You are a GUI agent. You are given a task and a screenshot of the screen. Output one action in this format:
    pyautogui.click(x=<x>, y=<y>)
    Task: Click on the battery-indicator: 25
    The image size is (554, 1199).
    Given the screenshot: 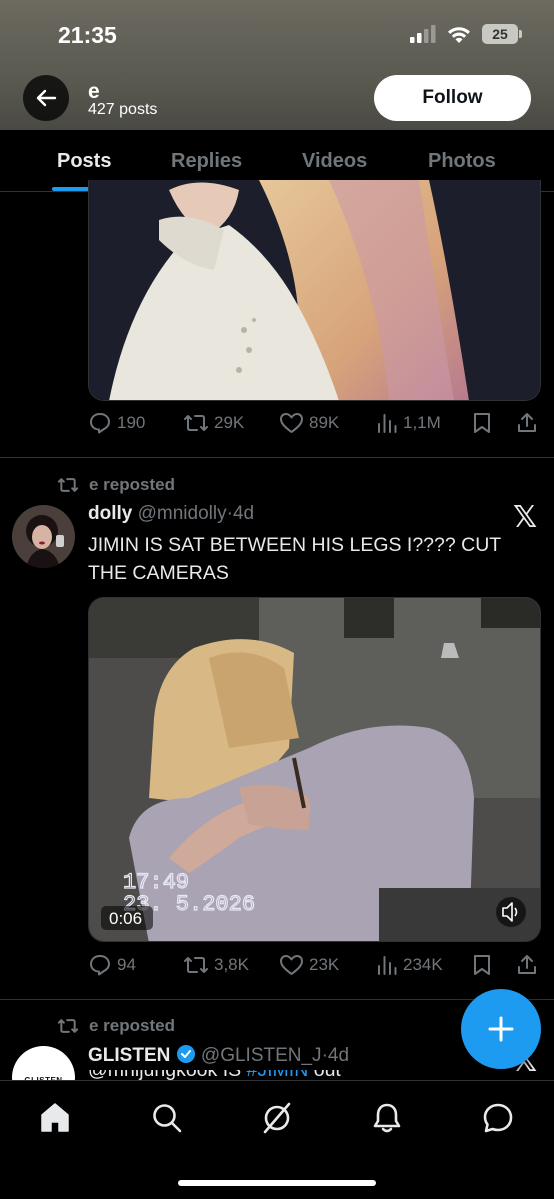 What is the action you would take?
    pyautogui.click(x=502, y=34)
    